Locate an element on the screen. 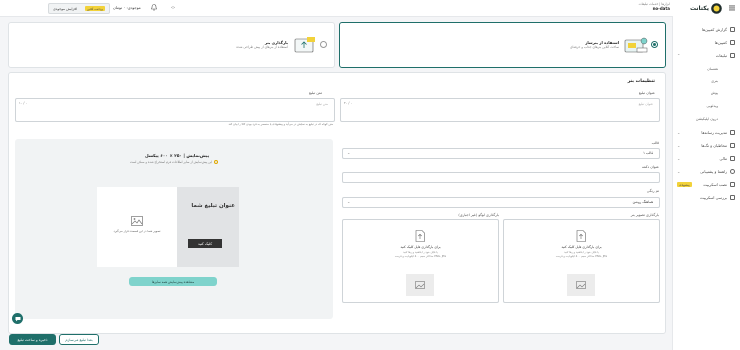  topup-label: افزایش موجودی is located at coordinates (65, 8).